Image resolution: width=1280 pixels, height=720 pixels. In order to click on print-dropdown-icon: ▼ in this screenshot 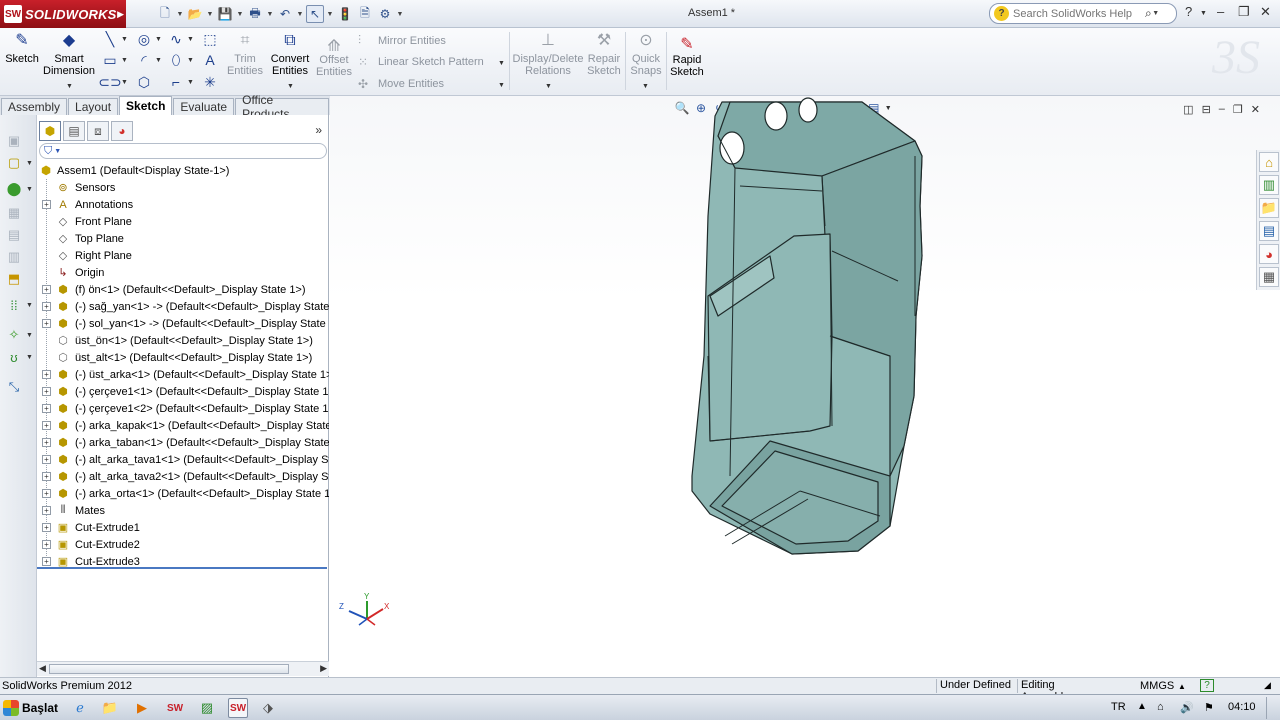, I will do `click(270, 14)`.